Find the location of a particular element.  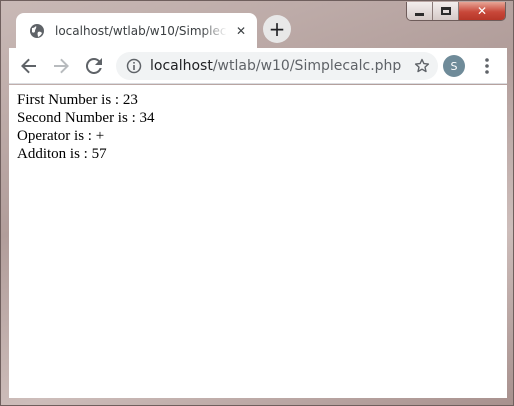

profile-avatar: S is located at coordinates (454, 66).